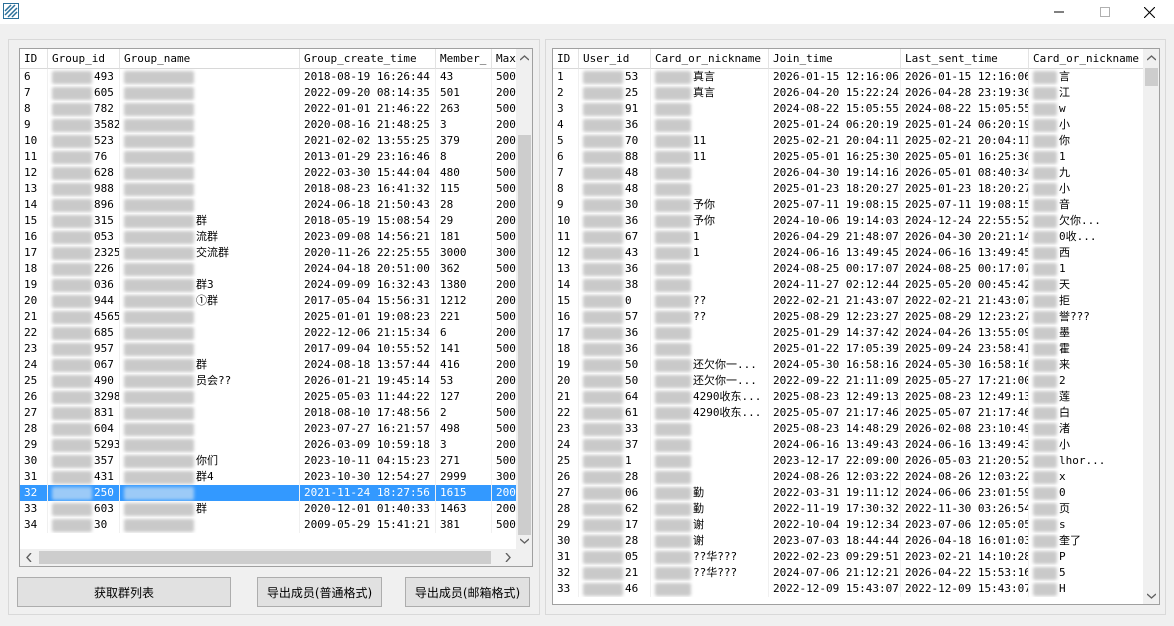  What do you see at coordinates (104, 236) in the screenshot?
I see `cell-text: 053` at bounding box center [104, 236].